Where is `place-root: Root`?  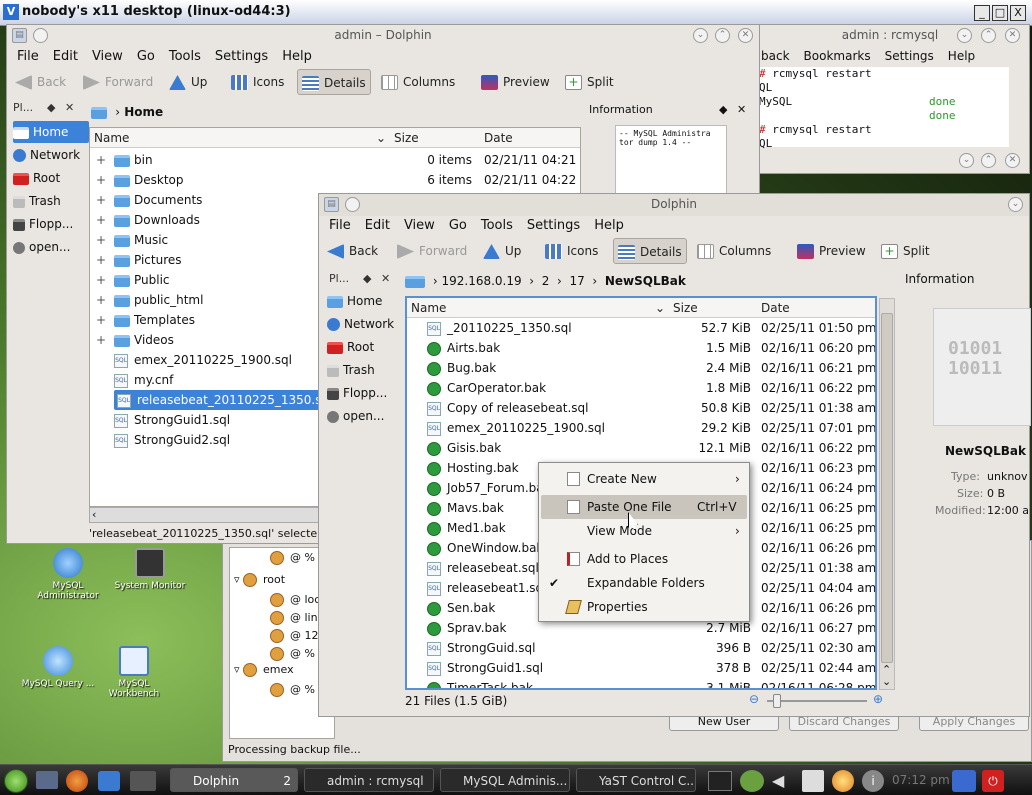 place-root: Root is located at coordinates (51, 178).